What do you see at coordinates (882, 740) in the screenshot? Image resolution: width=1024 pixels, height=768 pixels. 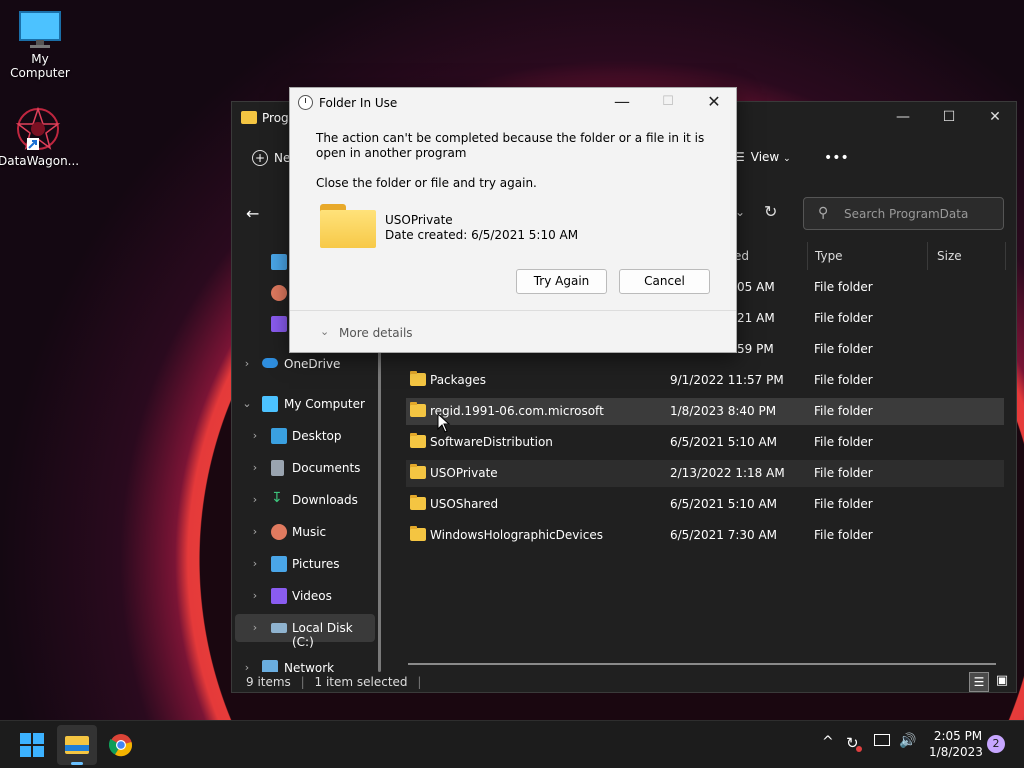 I see `network-icon` at bounding box center [882, 740].